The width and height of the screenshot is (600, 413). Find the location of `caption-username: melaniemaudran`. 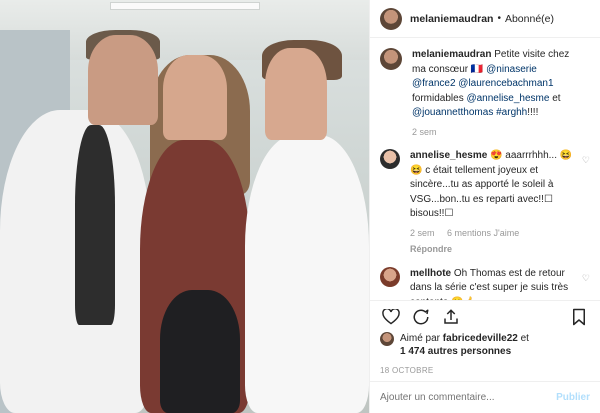

caption-username: melaniemaudran is located at coordinates (451, 54).